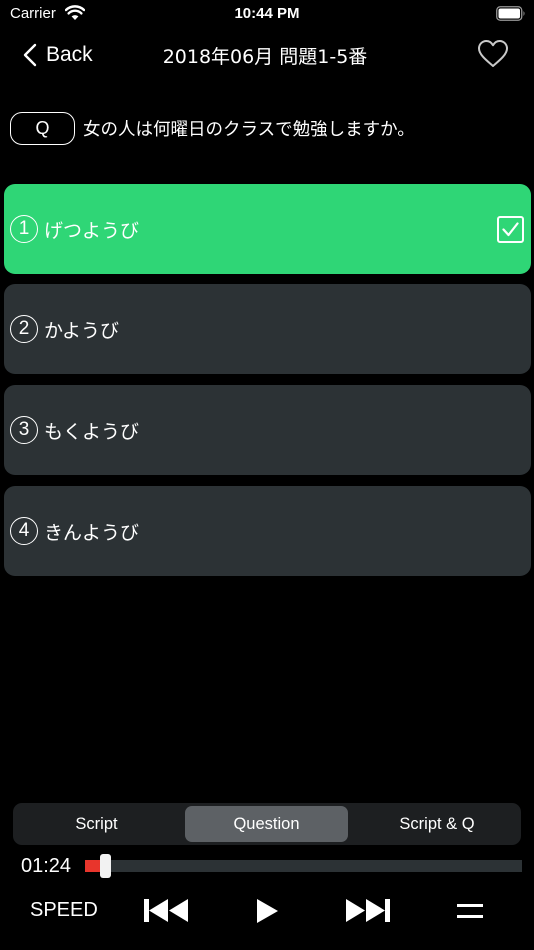 The image size is (534, 950). I want to click on progress-knob, so click(105, 866).